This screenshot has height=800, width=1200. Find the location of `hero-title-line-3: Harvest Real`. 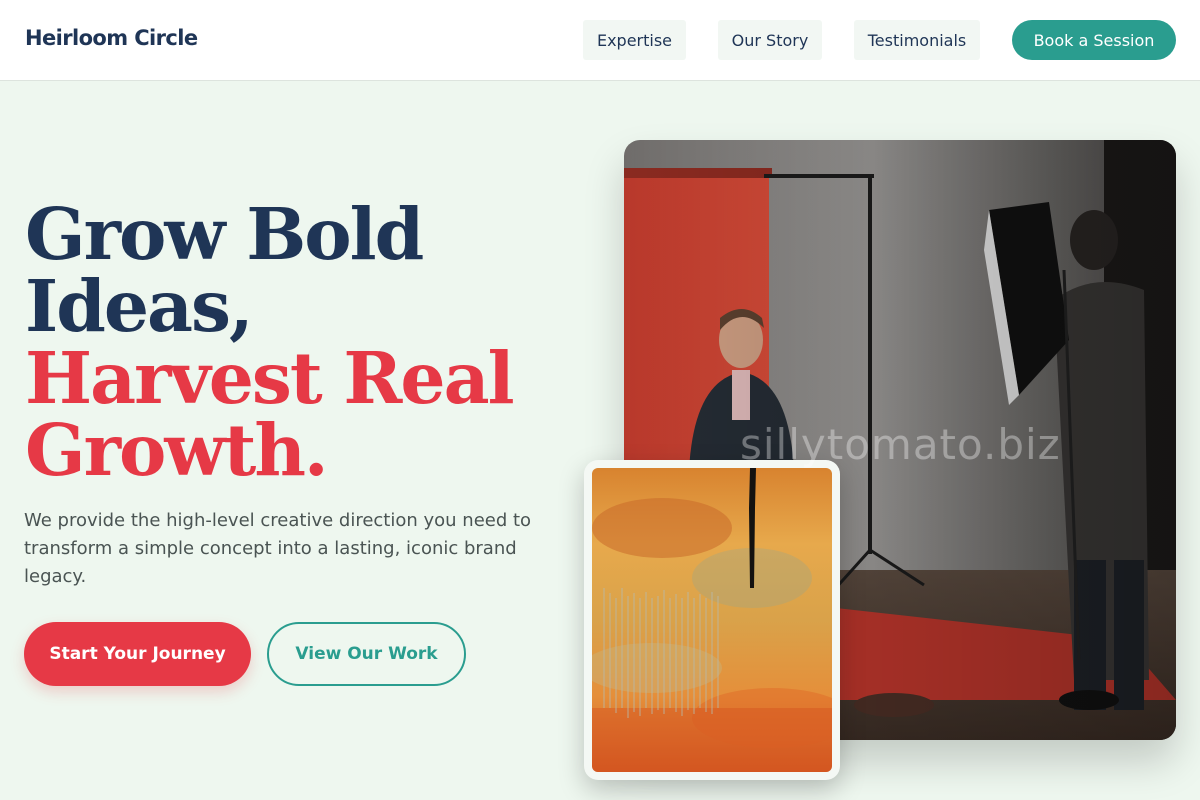

hero-title-line-3: Harvest Real is located at coordinates (270, 378).